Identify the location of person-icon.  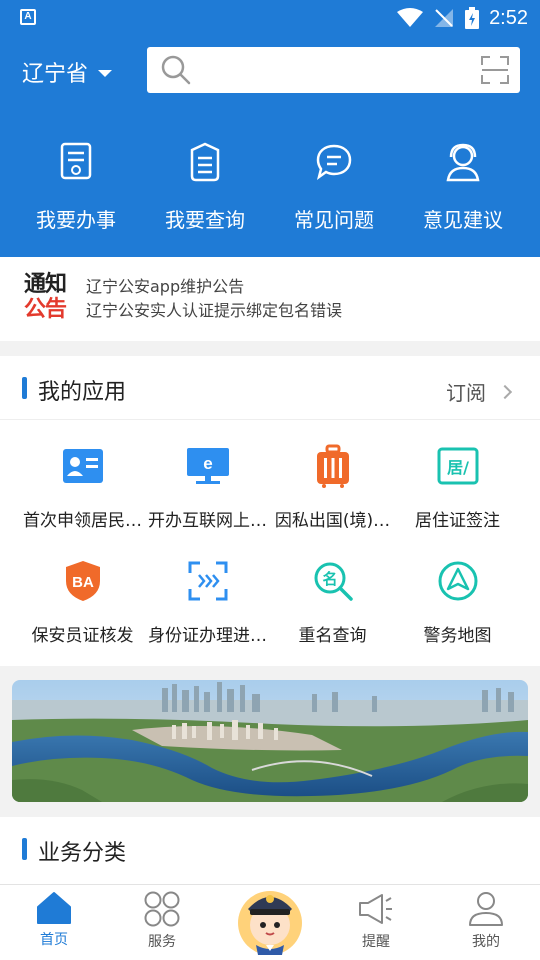
(486, 909).